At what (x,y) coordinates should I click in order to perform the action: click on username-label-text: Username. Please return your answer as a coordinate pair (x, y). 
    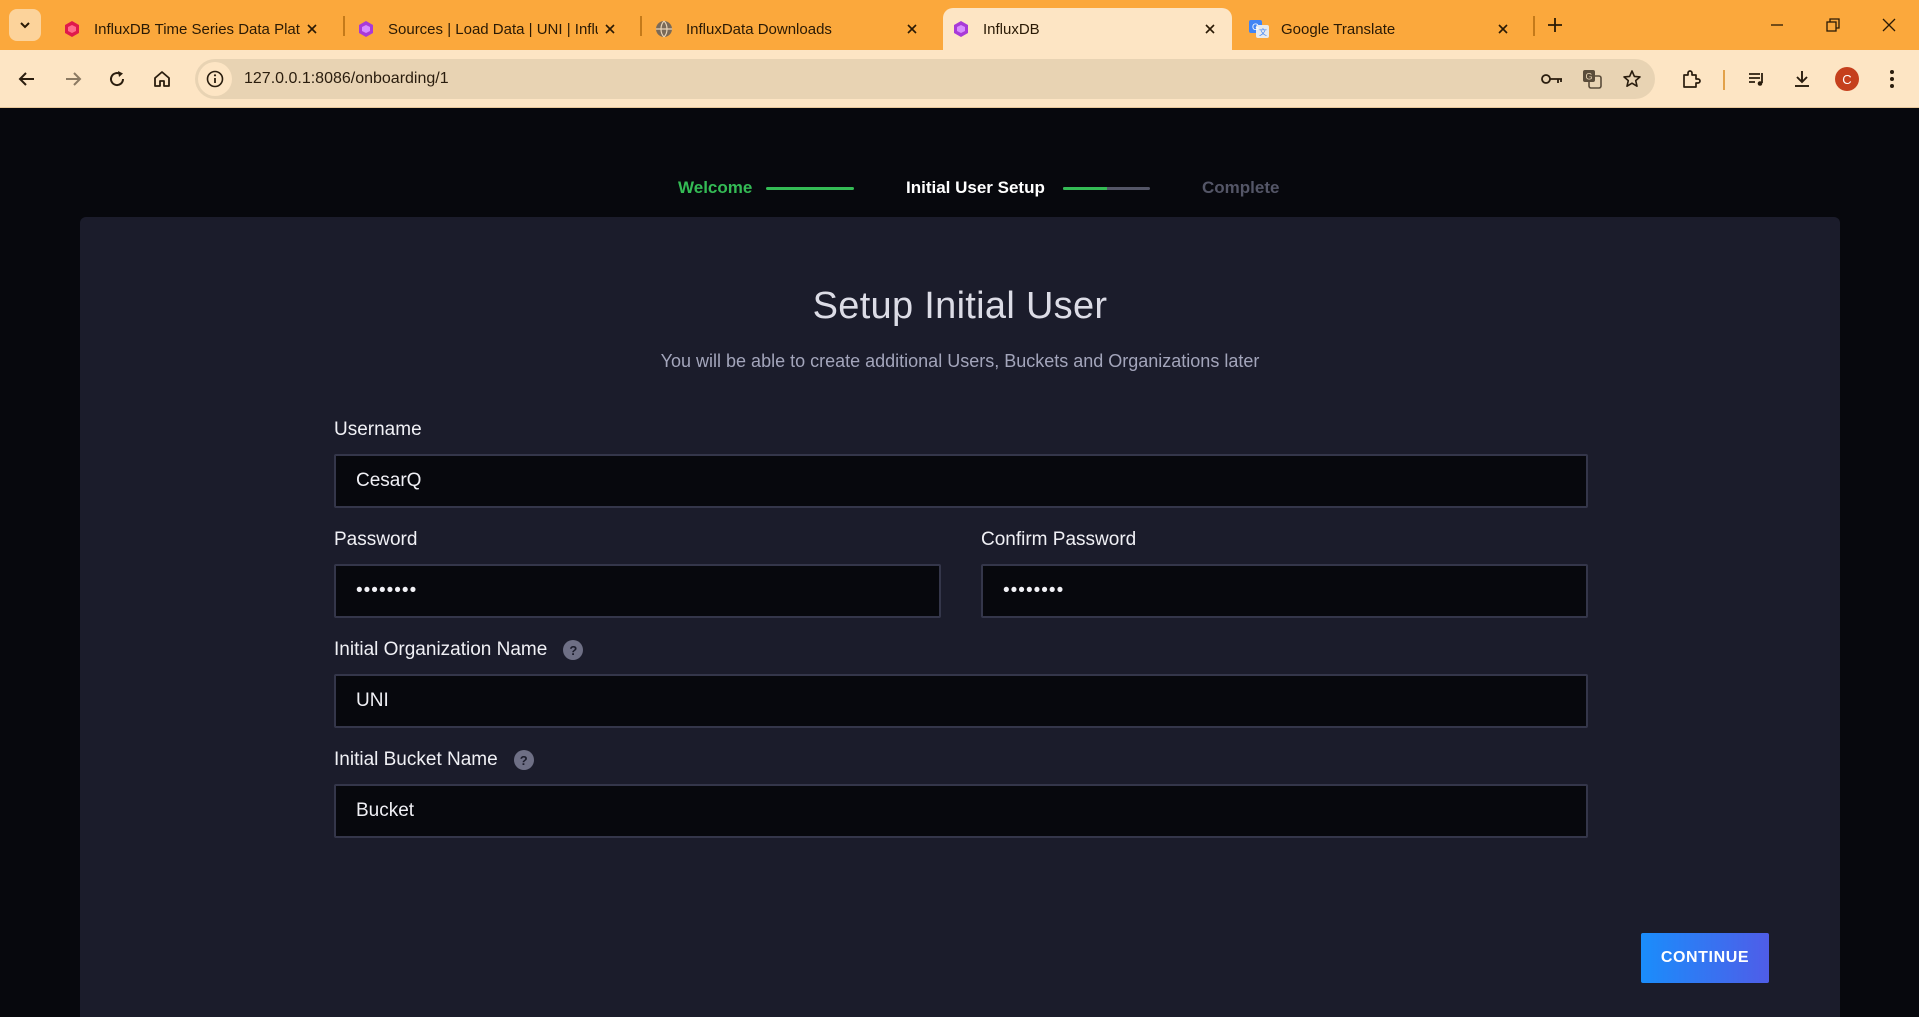
    Looking at the image, I should click on (378, 429).